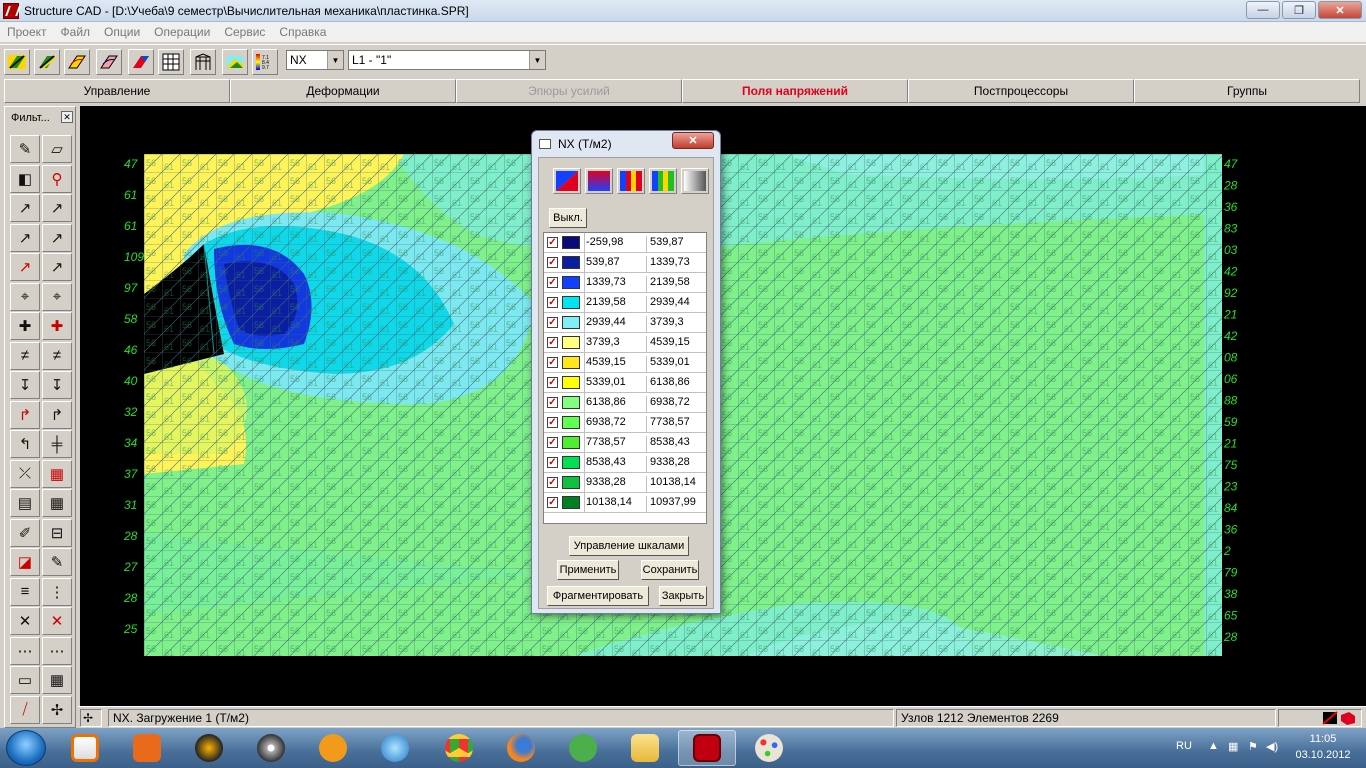 The image size is (1366, 768). What do you see at coordinates (25, 503) in the screenshot?
I see `filter-tool-button: ▤` at bounding box center [25, 503].